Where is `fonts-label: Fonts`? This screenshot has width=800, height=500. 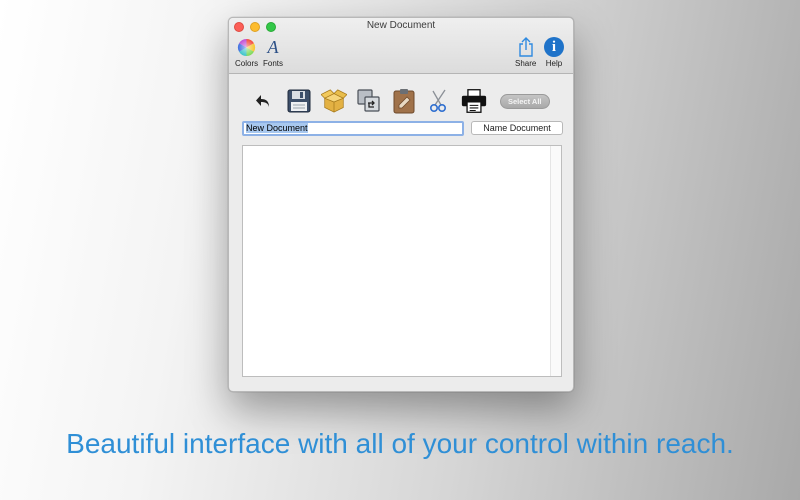
fonts-label: Fonts is located at coordinates (273, 63).